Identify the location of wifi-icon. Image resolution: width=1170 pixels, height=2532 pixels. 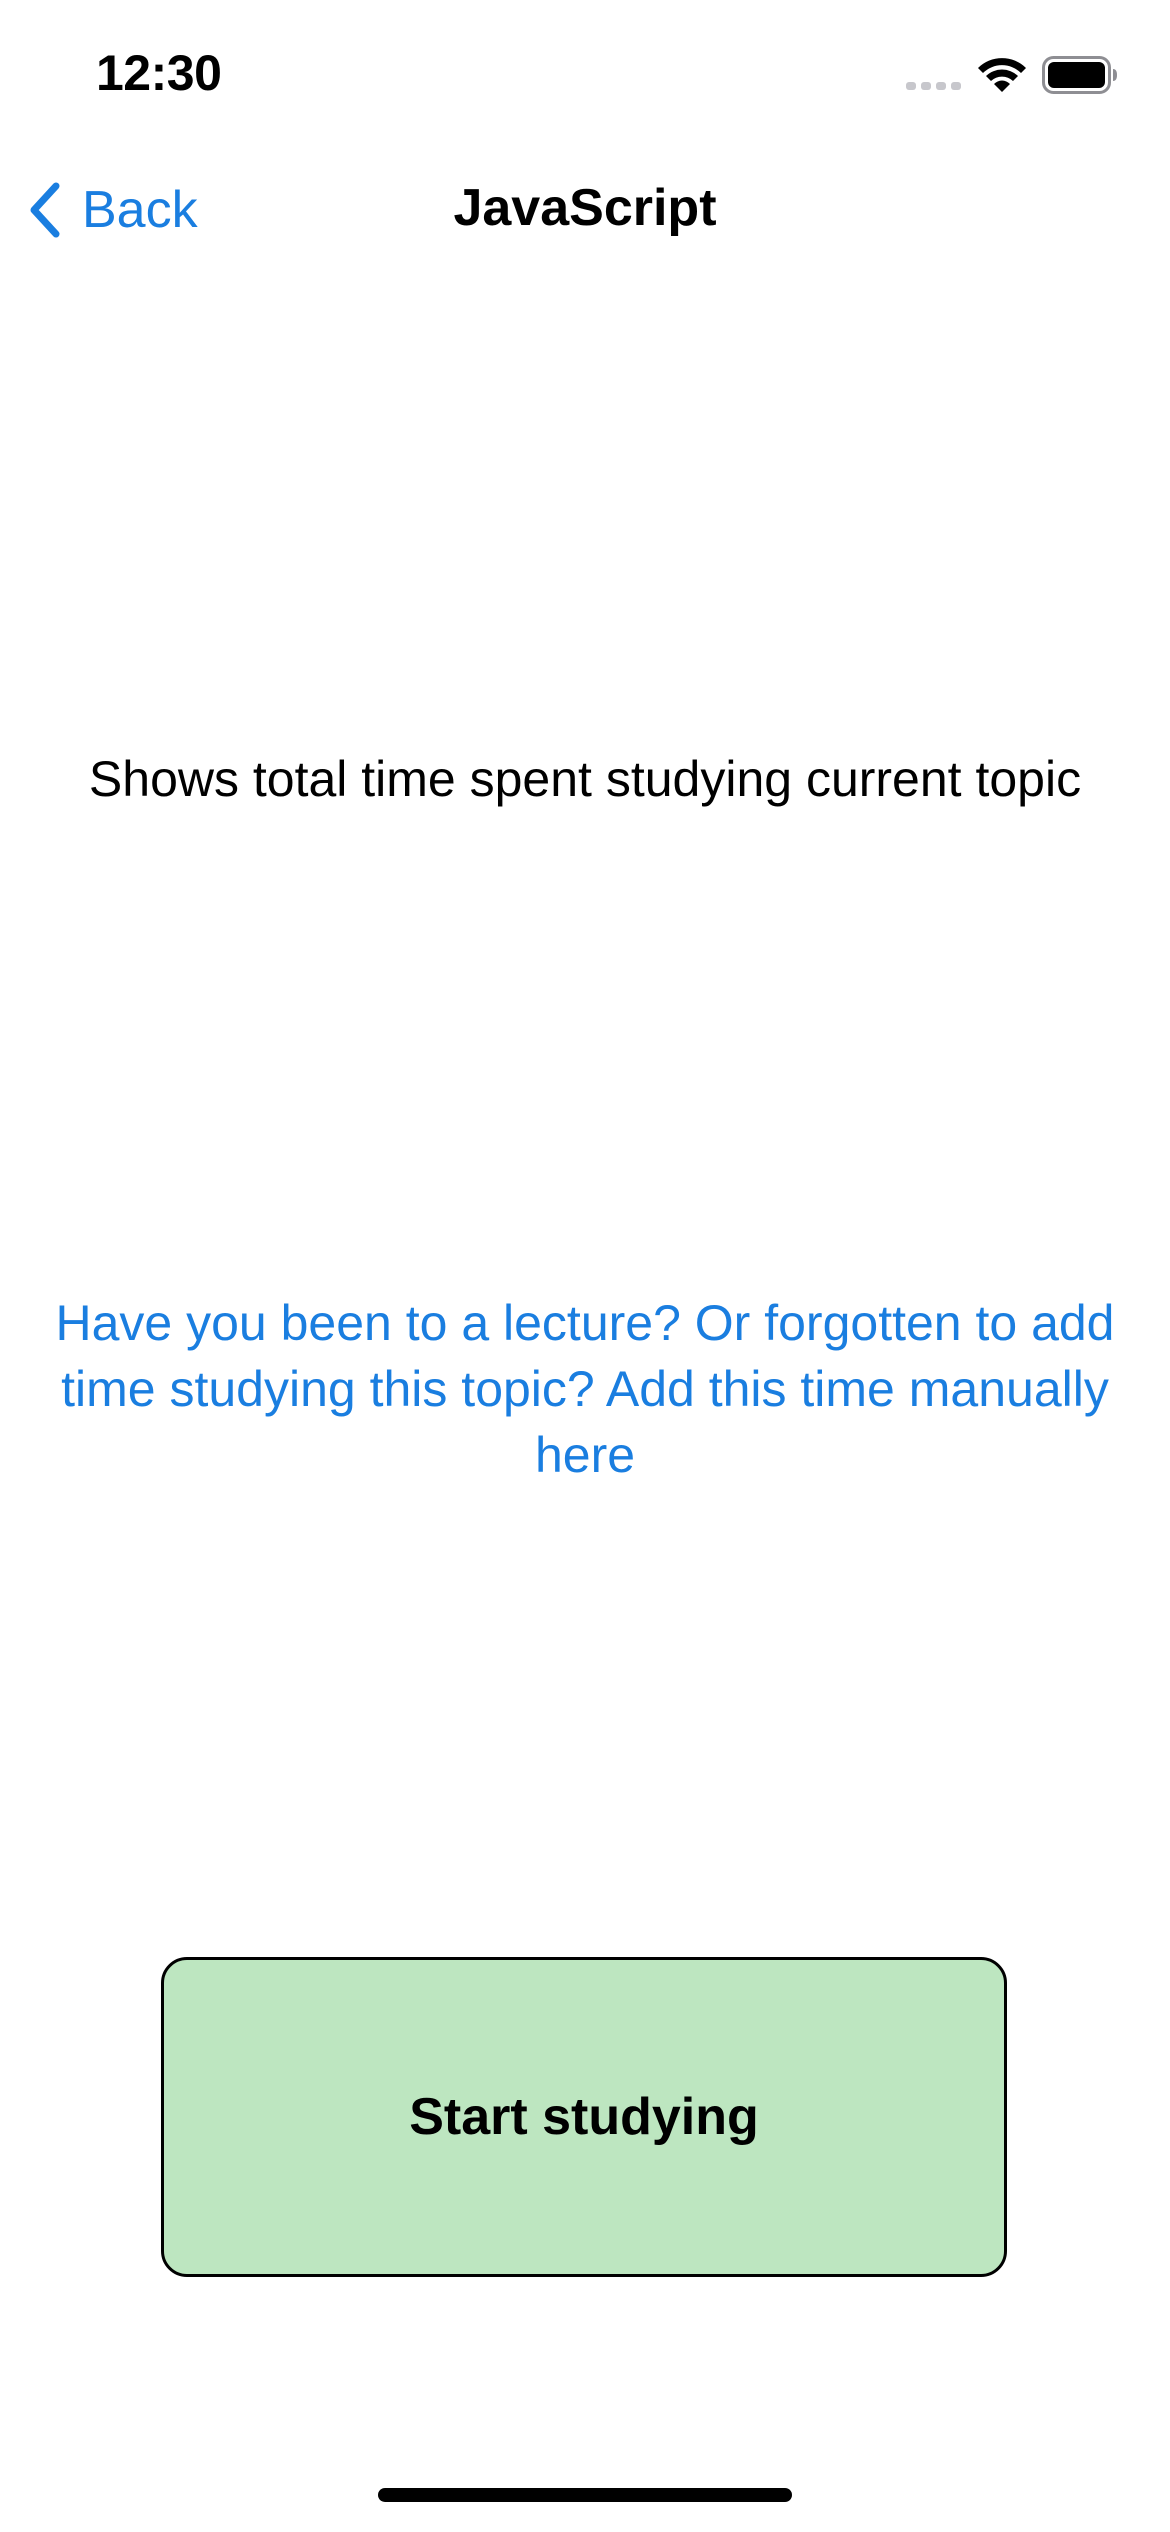
(1002, 75).